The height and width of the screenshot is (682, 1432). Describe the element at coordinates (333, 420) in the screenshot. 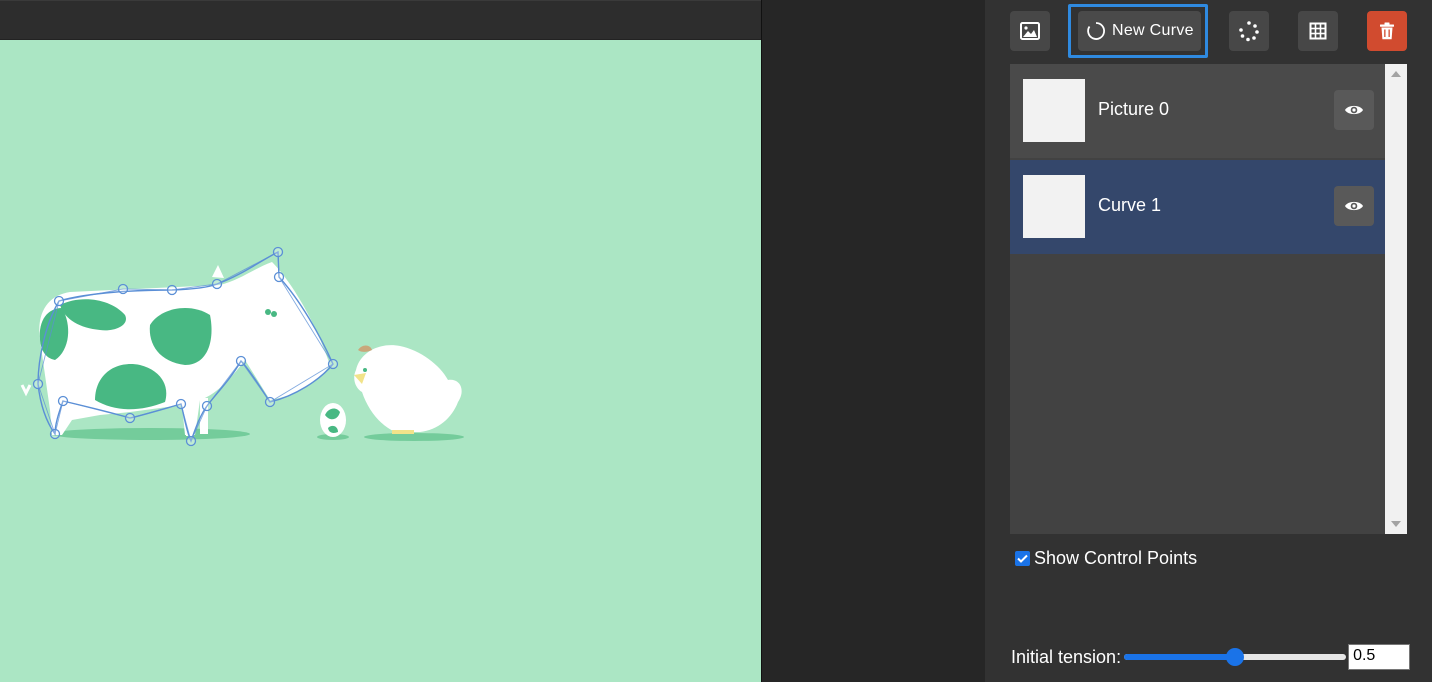

I see `egg-illustration` at that location.